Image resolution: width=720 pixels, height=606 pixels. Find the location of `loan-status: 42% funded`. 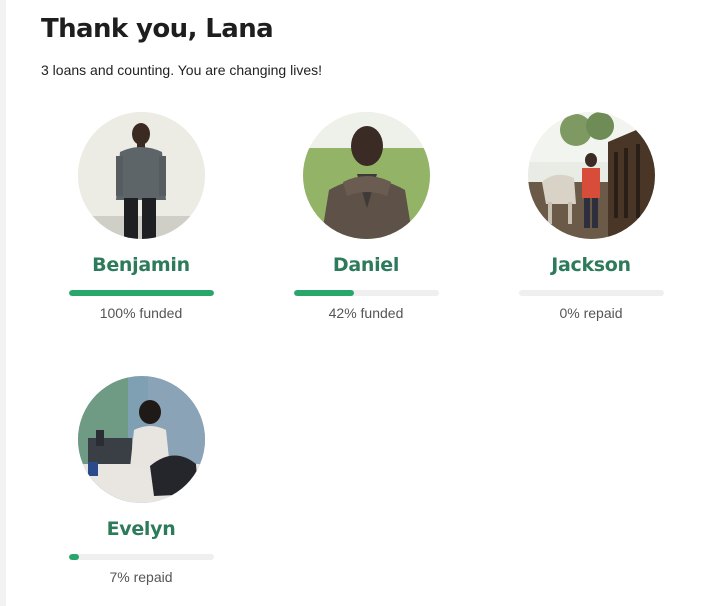

loan-status: 42% funded is located at coordinates (366, 313).